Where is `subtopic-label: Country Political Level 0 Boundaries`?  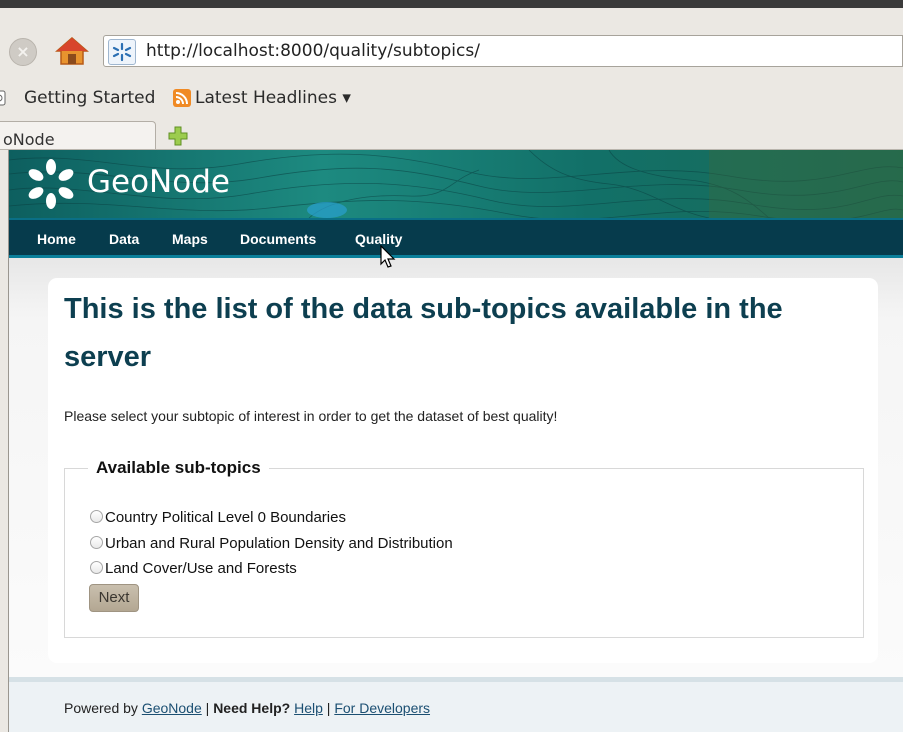
subtopic-label: Country Political Level 0 Boundaries is located at coordinates (225, 517).